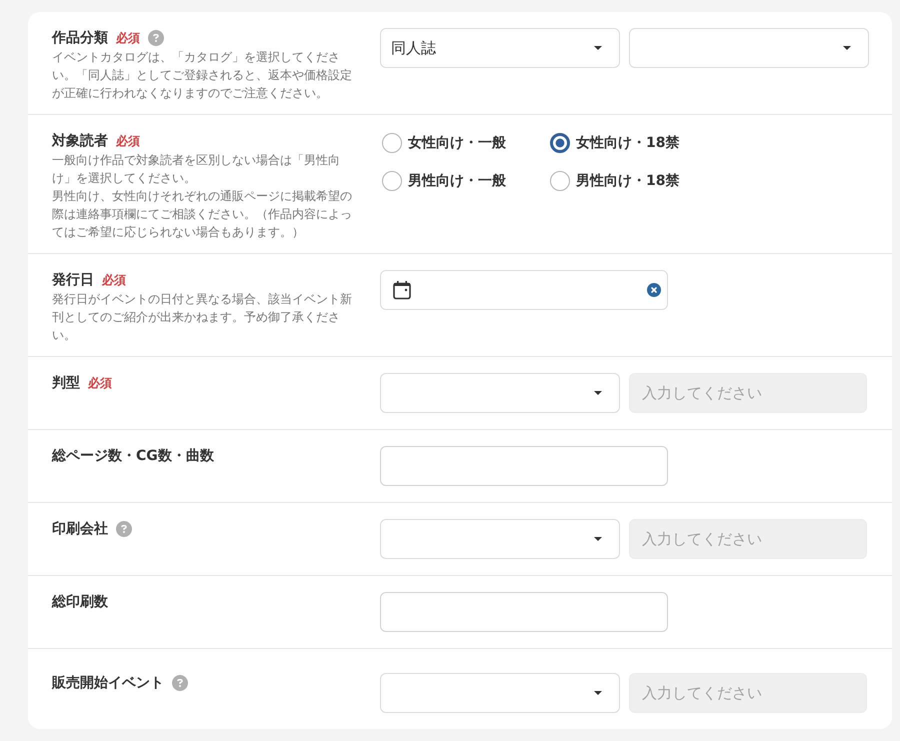 Image resolution: width=900 pixels, height=741 pixels. What do you see at coordinates (202, 317) in the screenshot?
I see `field-description: 発行日がイベントの日付と異なる場合、該当イベント新刊としてのご紹介が出来かねます。予め御了承ください。` at bounding box center [202, 317].